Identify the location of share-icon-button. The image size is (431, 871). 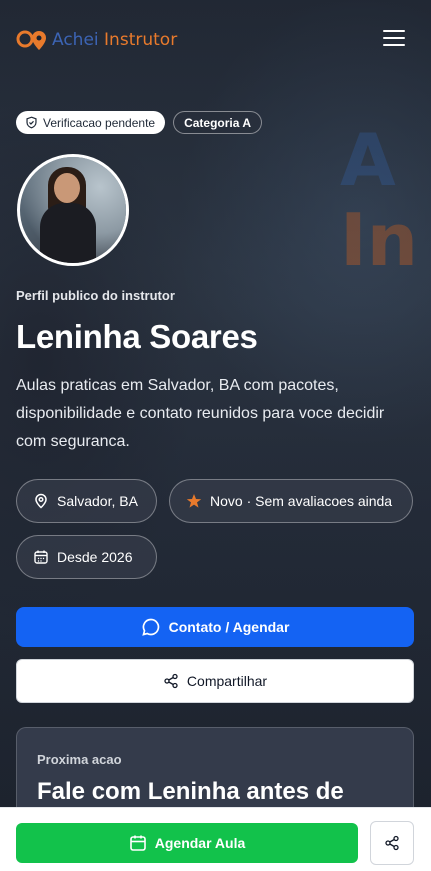
(392, 843).